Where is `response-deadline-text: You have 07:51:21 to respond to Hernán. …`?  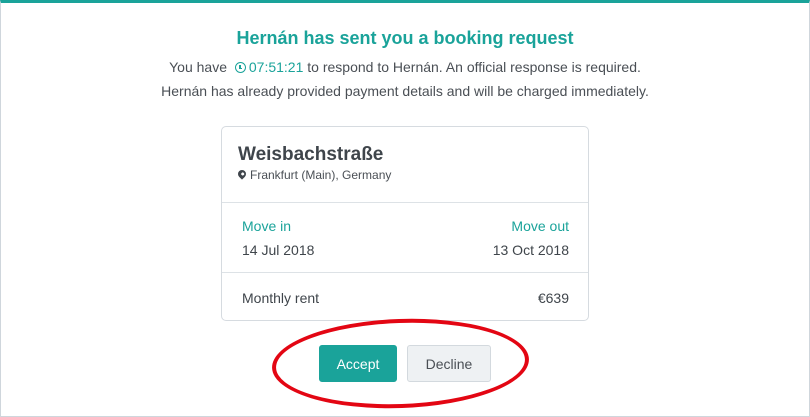
response-deadline-text: You have 07:51:21 to respond to Hernán. … is located at coordinates (405, 67).